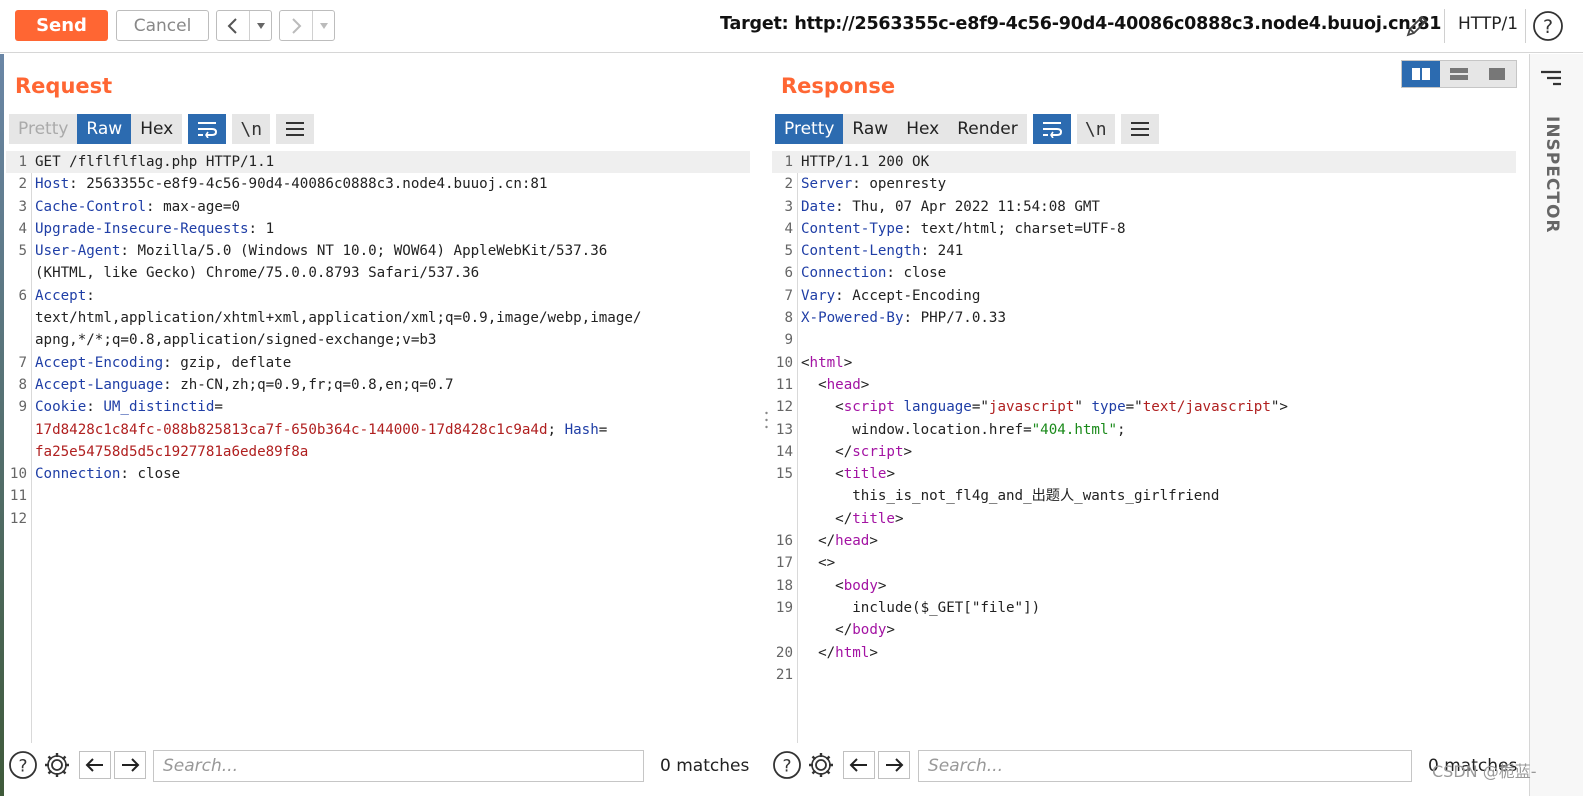 The image size is (1583, 796). What do you see at coordinates (962, 229) in the screenshot?
I see `line-text: Content-Type: text/html; charset=UTF-8` at bounding box center [962, 229].